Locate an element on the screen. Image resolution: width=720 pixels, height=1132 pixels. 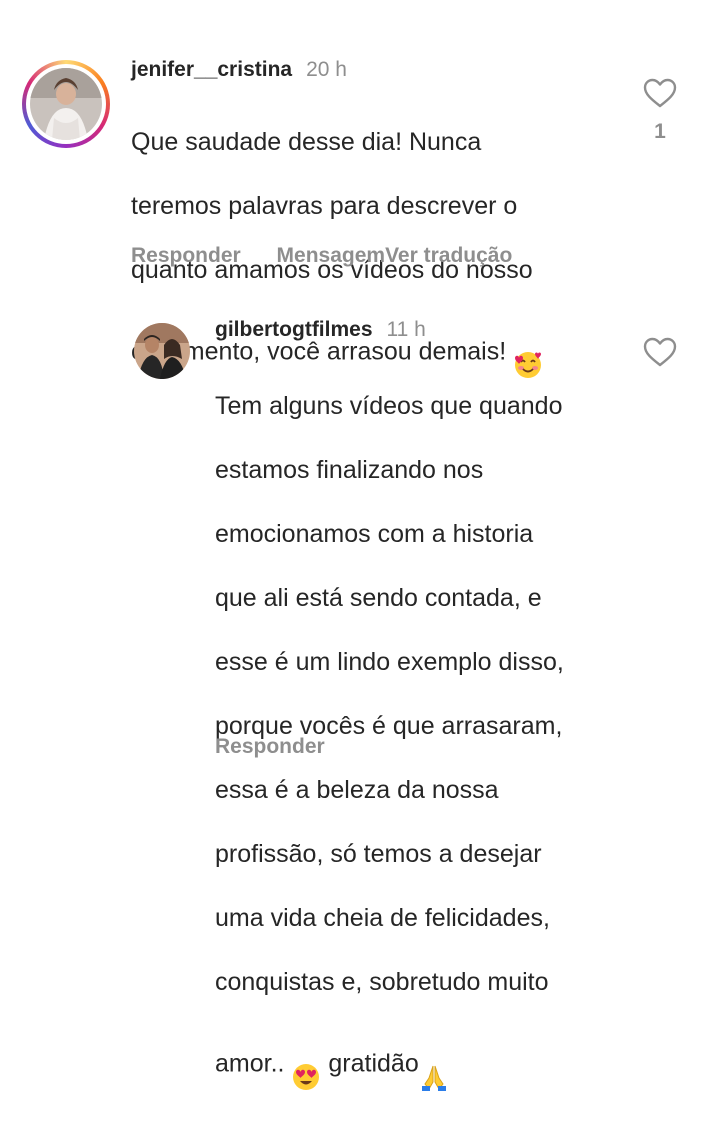
heart-eyes-icon is located at coordinates (306, 1065).